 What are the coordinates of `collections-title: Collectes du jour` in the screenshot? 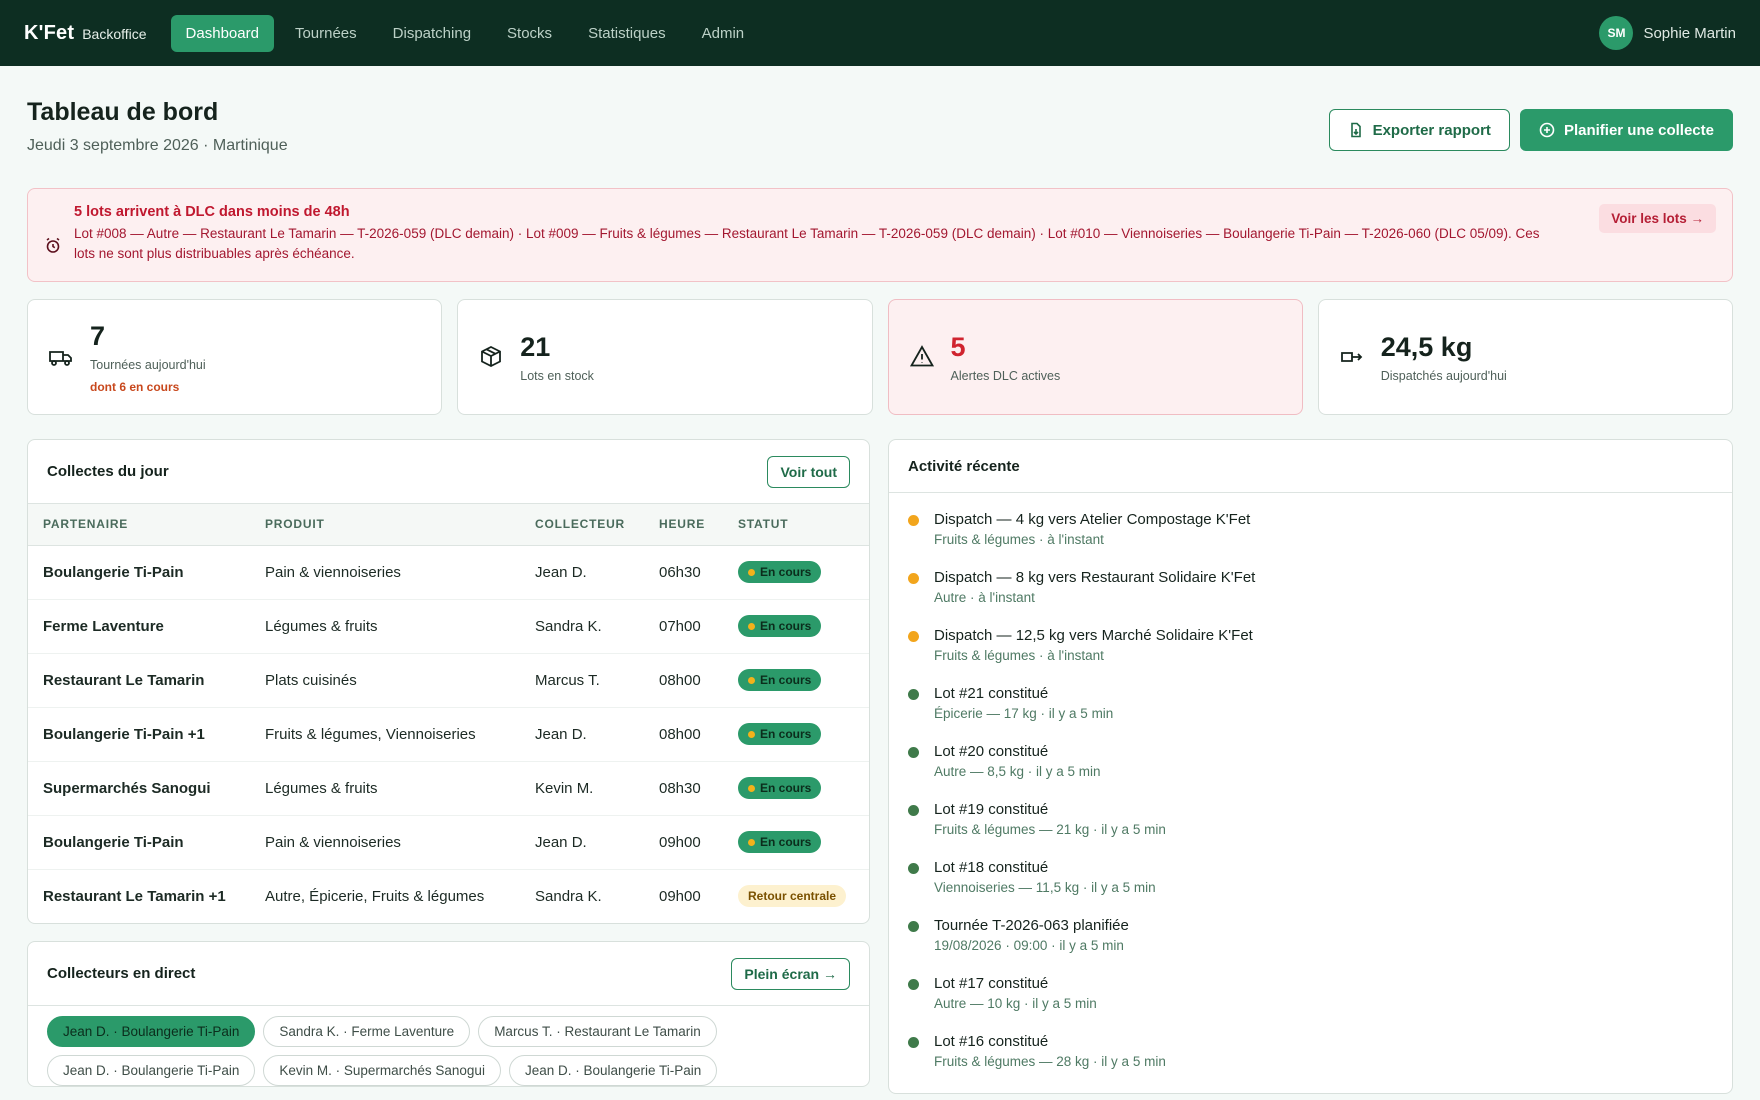 It's located at (108, 471).